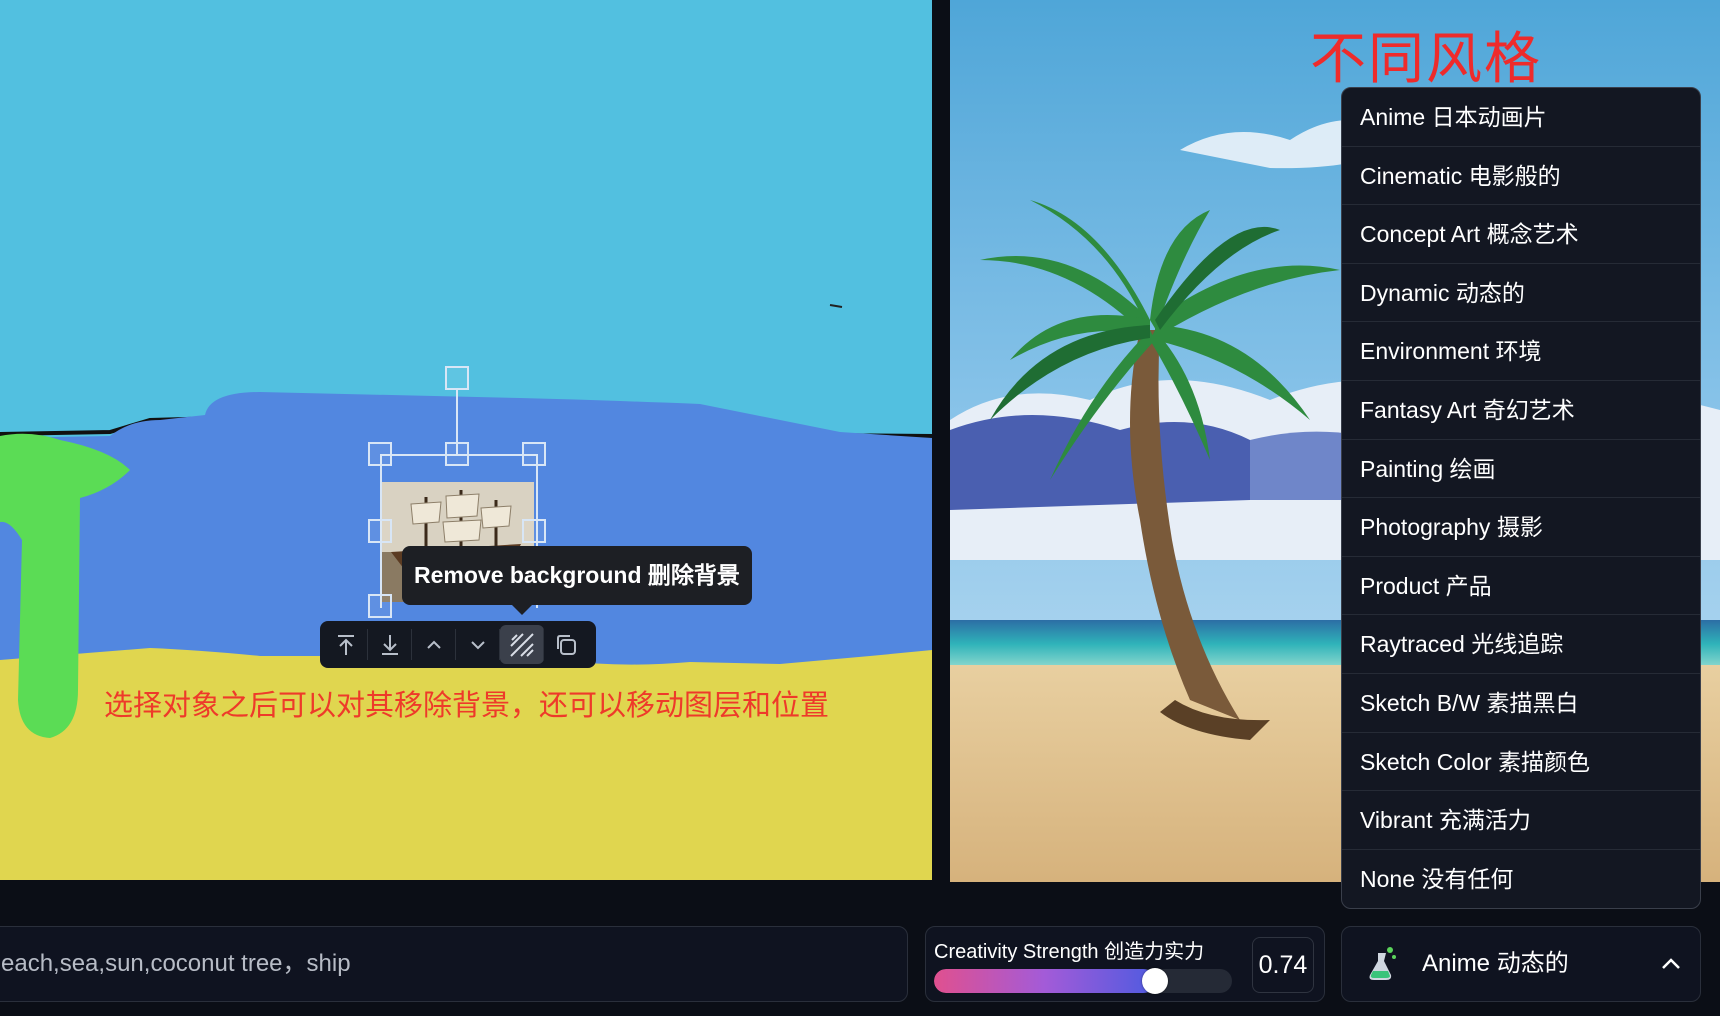 The image size is (1720, 1016). What do you see at coordinates (534, 531) in the screenshot?
I see `resize-handle-right` at bounding box center [534, 531].